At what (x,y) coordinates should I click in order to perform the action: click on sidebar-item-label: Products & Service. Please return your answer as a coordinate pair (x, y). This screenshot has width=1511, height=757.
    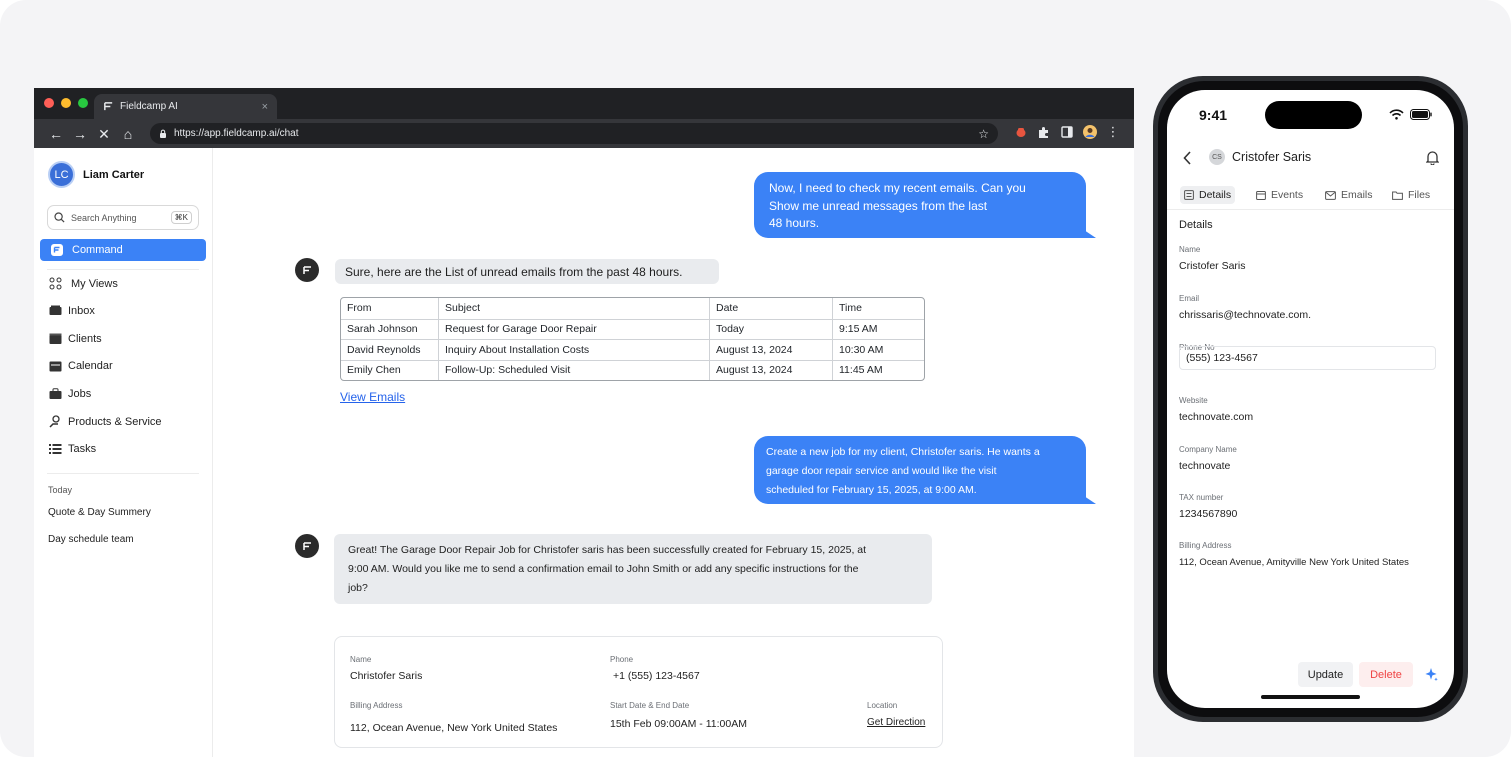
    Looking at the image, I should click on (115, 421).